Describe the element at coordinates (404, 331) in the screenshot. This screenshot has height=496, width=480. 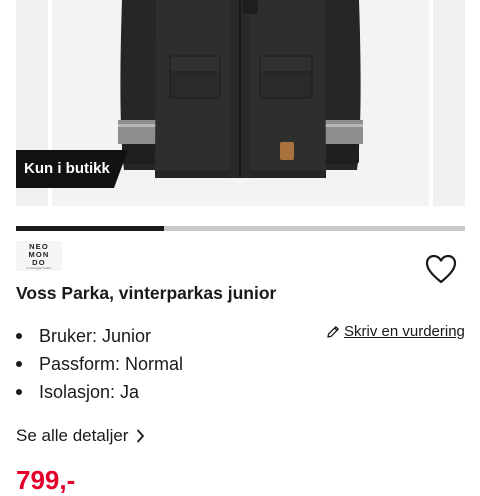
I see `write-review-label: Skriv en vurdering` at that location.